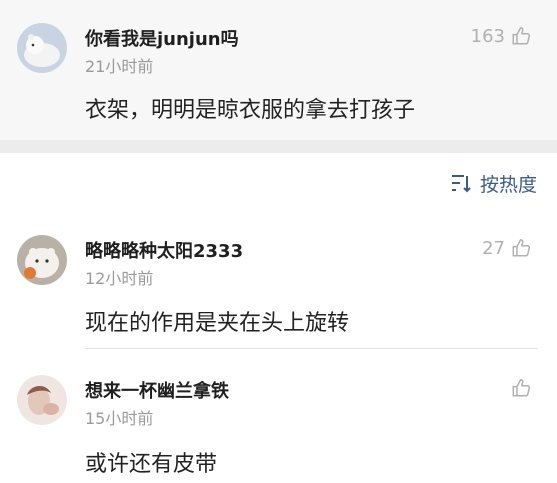 The width and height of the screenshot is (557, 483). I want to click on like-count: 163, so click(487, 36).